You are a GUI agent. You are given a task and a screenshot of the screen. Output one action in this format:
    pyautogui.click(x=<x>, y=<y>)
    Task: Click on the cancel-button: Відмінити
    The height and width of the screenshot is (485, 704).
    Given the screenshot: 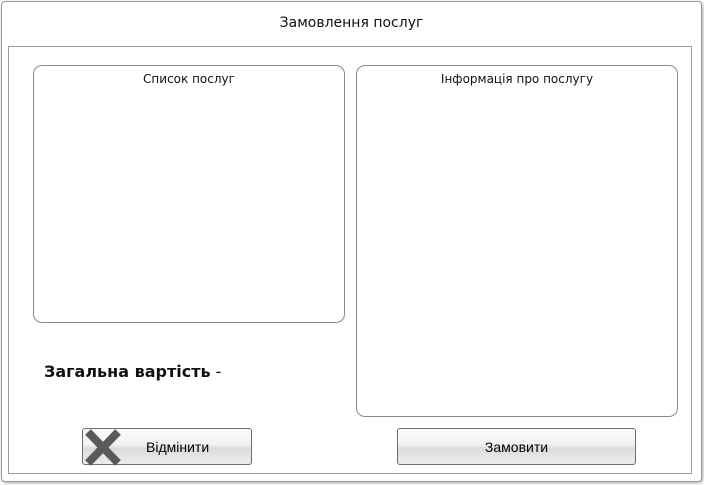 What is the action you would take?
    pyautogui.click(x=167, y=447)
    